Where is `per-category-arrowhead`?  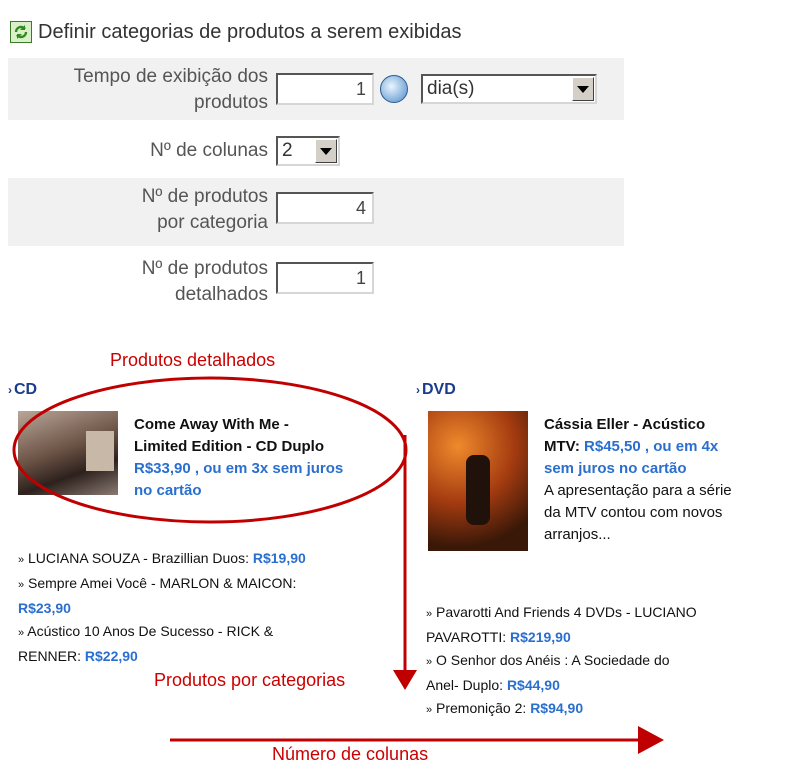
per-category-arrowhead is located at coordinates (405, 680).